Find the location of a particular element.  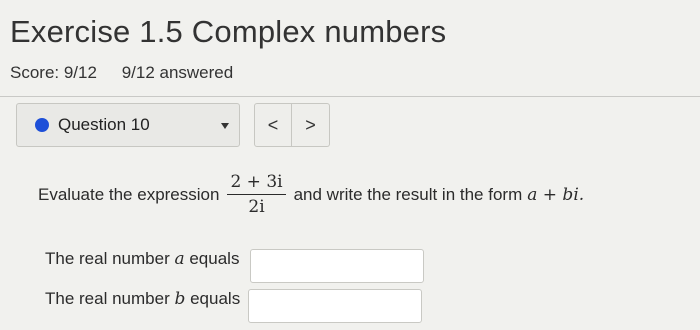

page-title: Exercise 1.5 Complex numbers is located at coordinates (228, 31).